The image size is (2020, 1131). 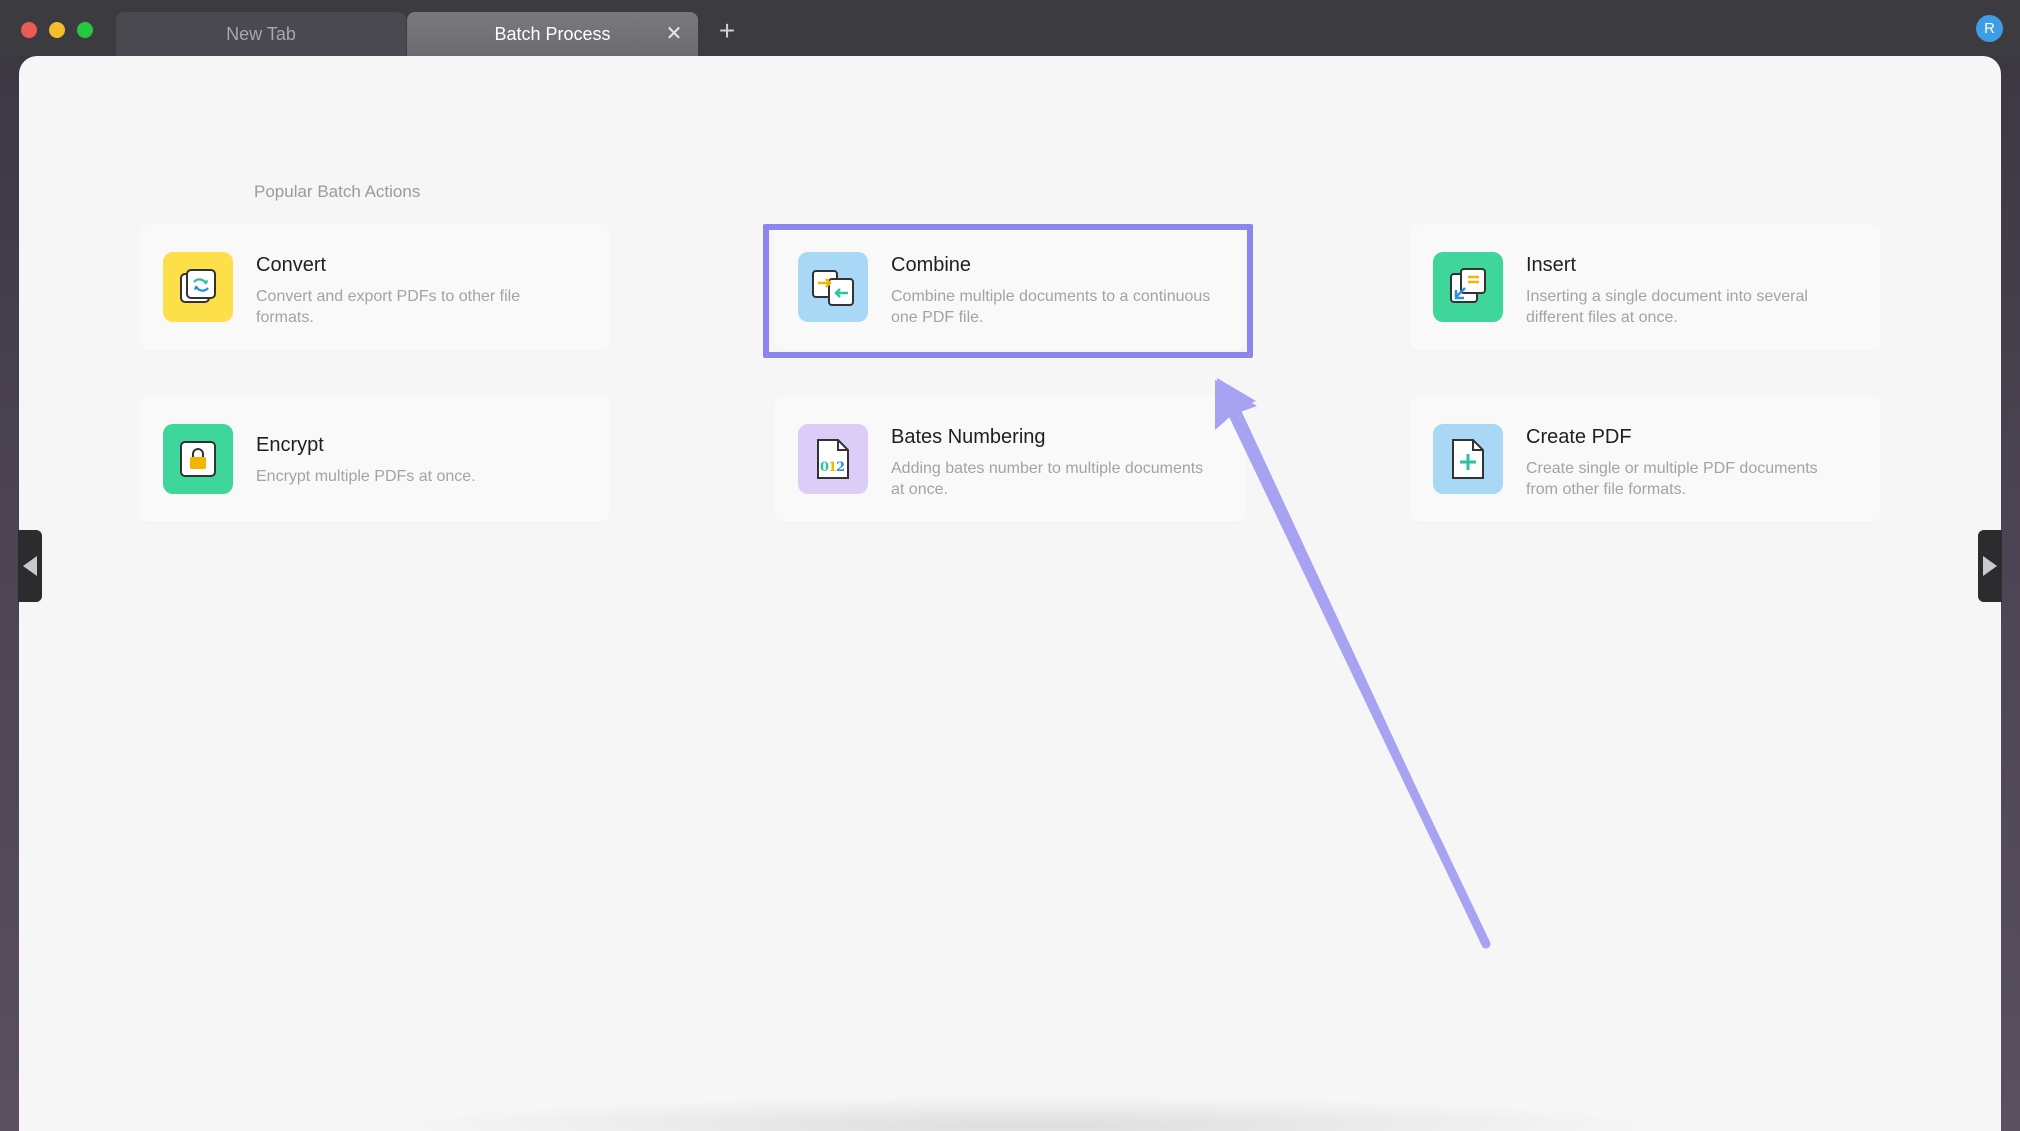 I want to click on svg-text: 2, so click(x=840, y=467).